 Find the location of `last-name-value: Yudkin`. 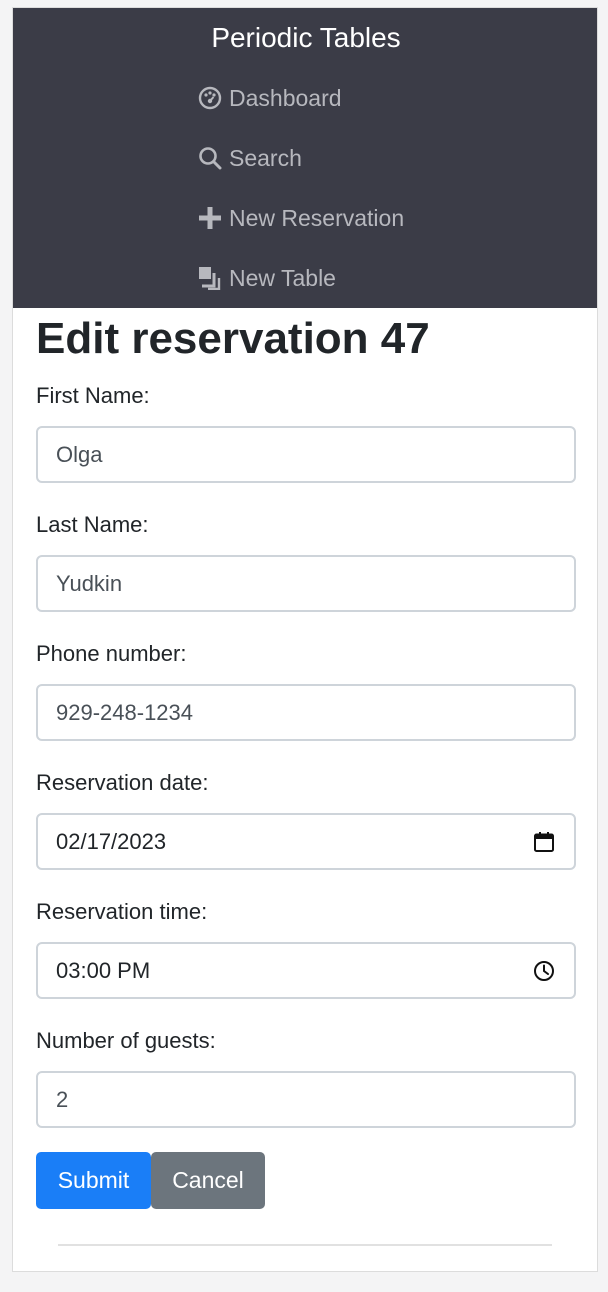

last-name-value: Yudkin is located at coordinates (89, 583).